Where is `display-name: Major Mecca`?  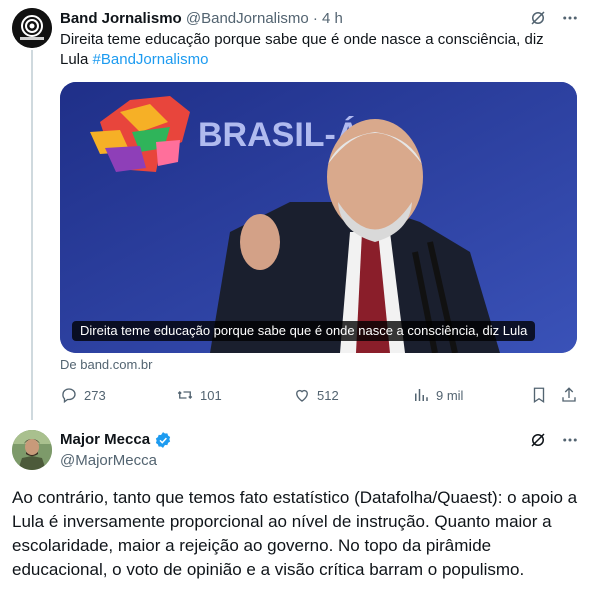 display-name: Major Mecca is located at coordinates (105, 440).